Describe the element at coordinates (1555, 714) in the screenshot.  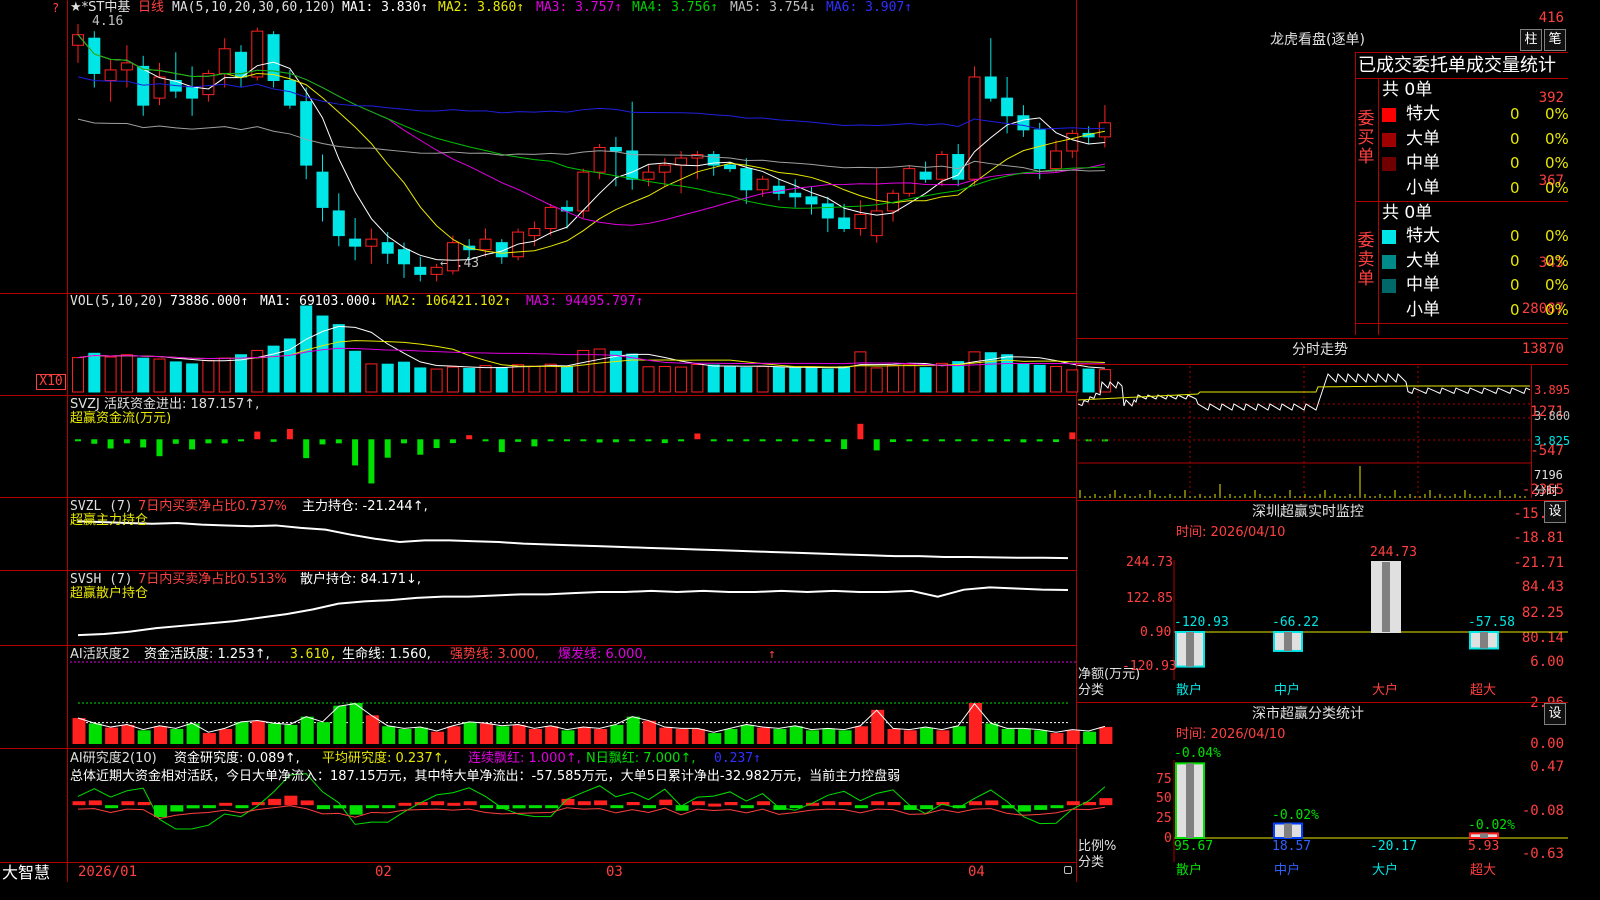
I see `classify-settings-button: 设` at that location.